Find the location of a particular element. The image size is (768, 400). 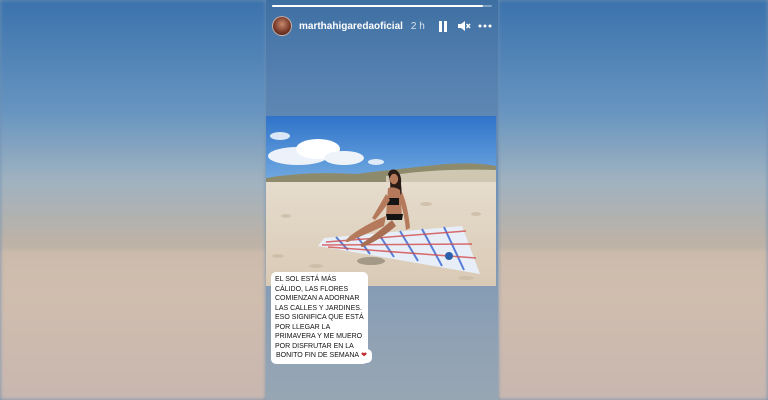

timestamp: 2 h is located at coordinates (417, 26).